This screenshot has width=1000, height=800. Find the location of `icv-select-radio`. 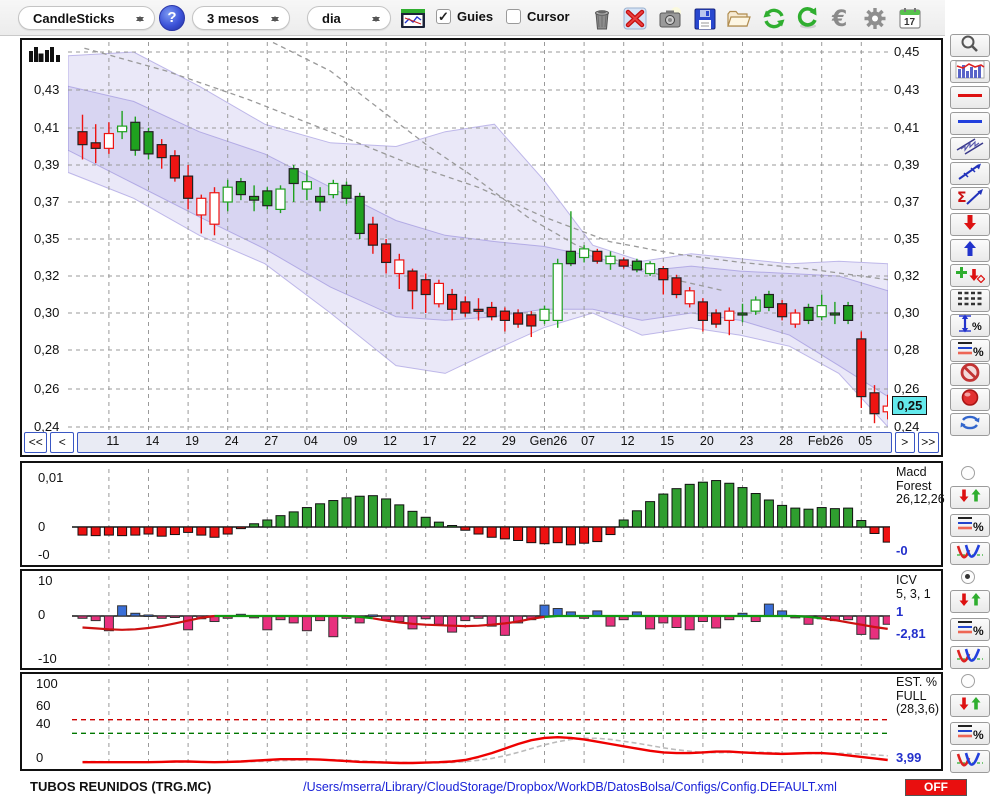

icv-select-radio is located at coordinates (968, 577).